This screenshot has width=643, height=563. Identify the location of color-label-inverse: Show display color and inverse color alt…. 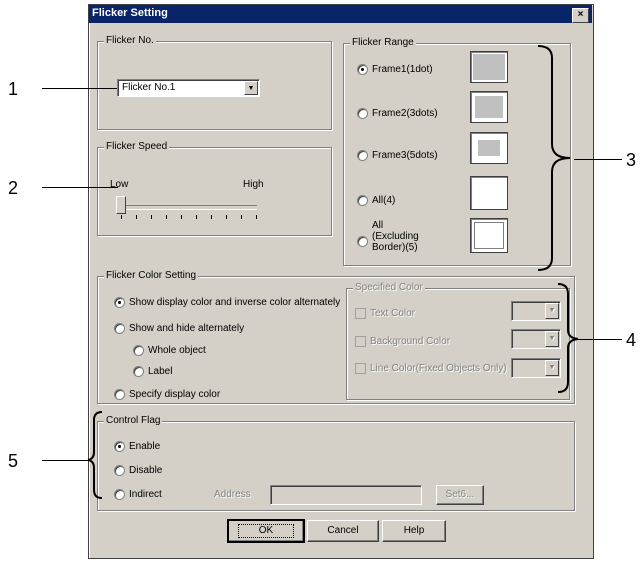
(235, 302).